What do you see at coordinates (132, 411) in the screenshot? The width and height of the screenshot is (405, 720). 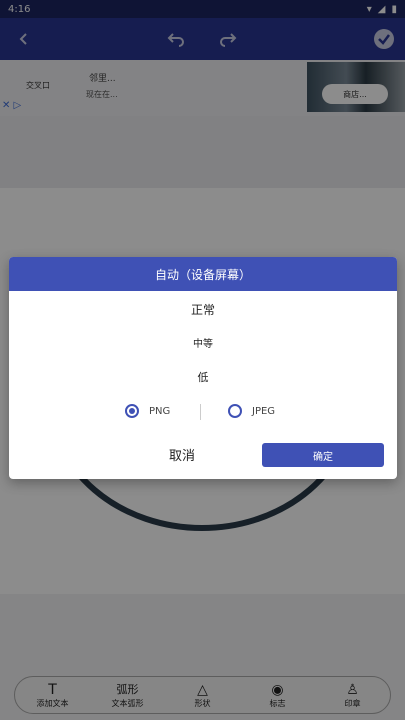 I see `radio-checked-icon` at bounding box center [132, 411].